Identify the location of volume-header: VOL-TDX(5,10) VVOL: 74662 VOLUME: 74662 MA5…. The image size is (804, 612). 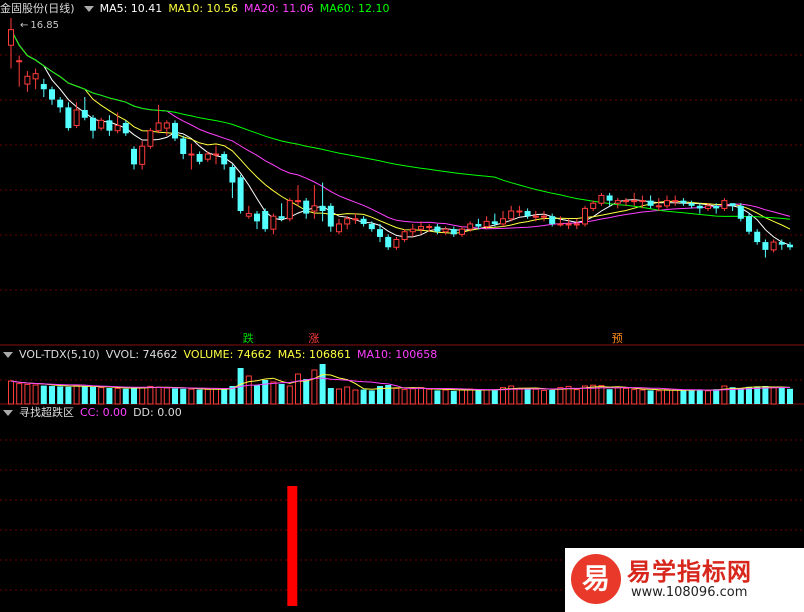
(221, 355).